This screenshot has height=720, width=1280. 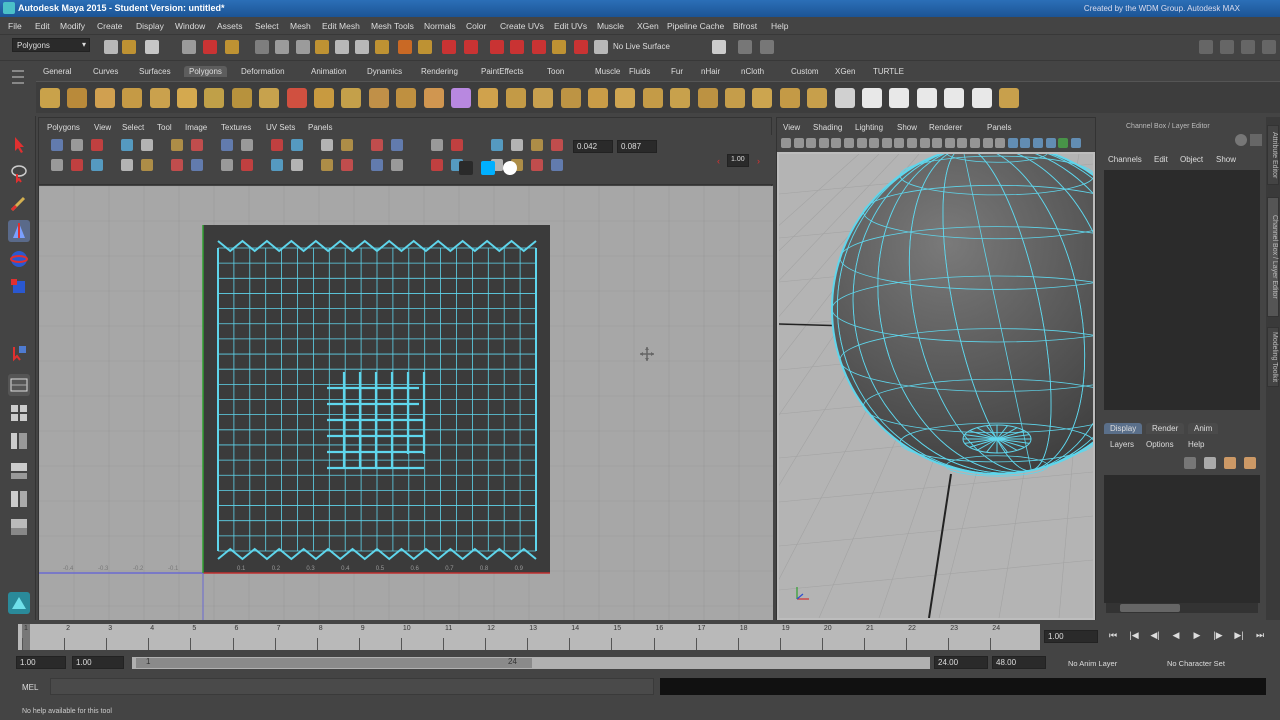 What do you see at coordinates (1218, 637) in the screenshot?
I see `step-forward-frame-icon: |▶` at bounding box center [1218, 637].